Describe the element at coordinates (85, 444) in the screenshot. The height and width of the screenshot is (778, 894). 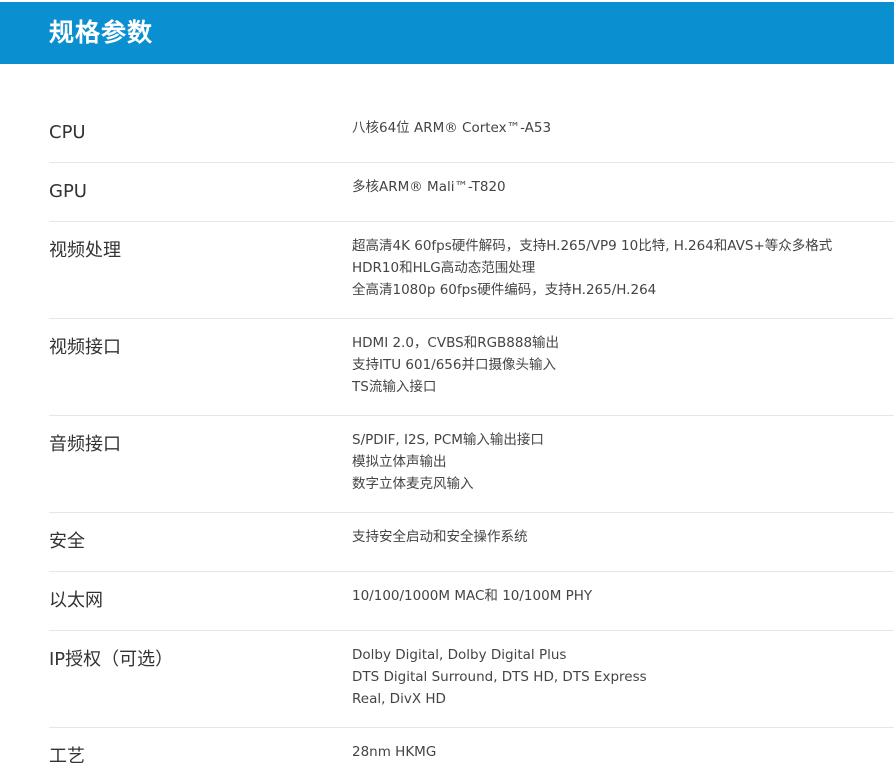
I see `spec-label: 音频接口` at that location.